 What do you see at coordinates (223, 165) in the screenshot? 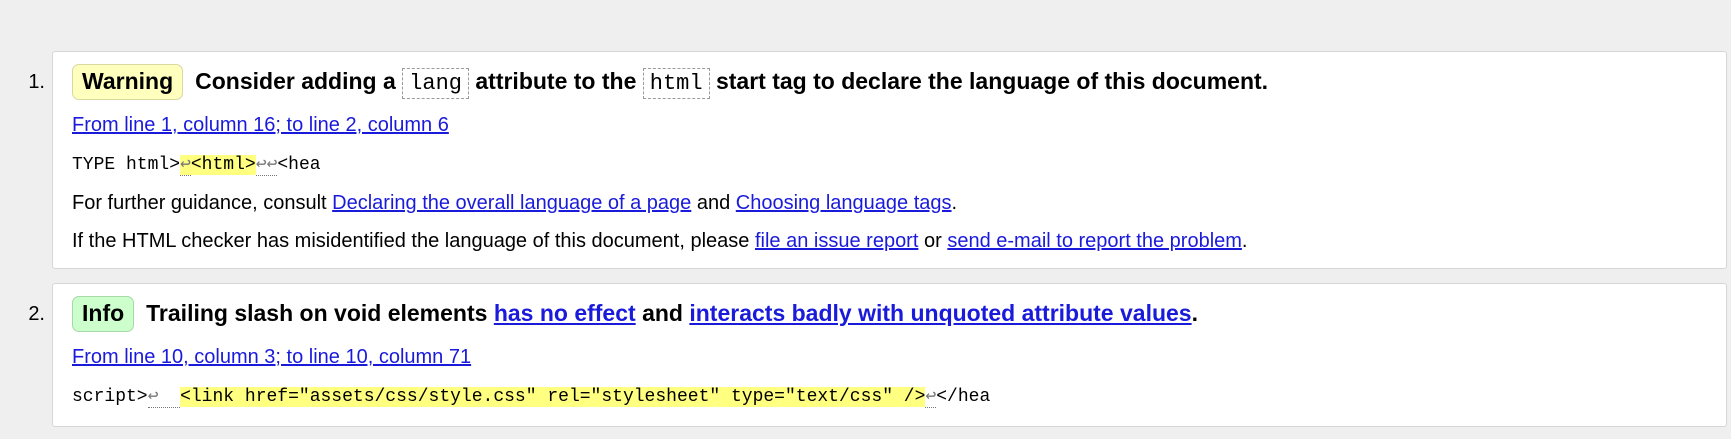
I see `extract-highlight-text: <html>` at bounding box center [223, 165].